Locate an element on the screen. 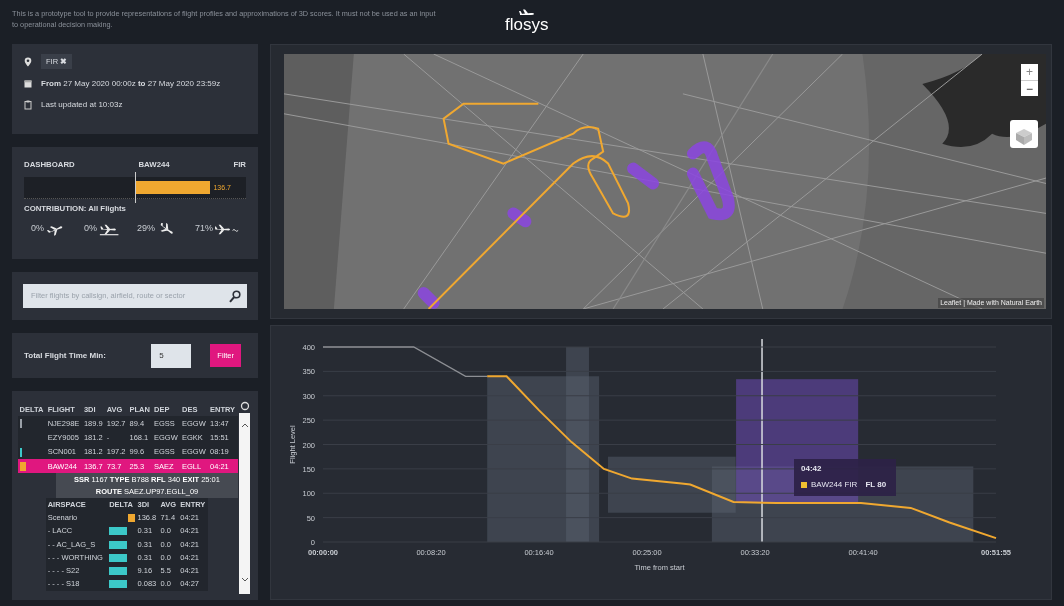  layers-button is located at coordinates (1024, 134).